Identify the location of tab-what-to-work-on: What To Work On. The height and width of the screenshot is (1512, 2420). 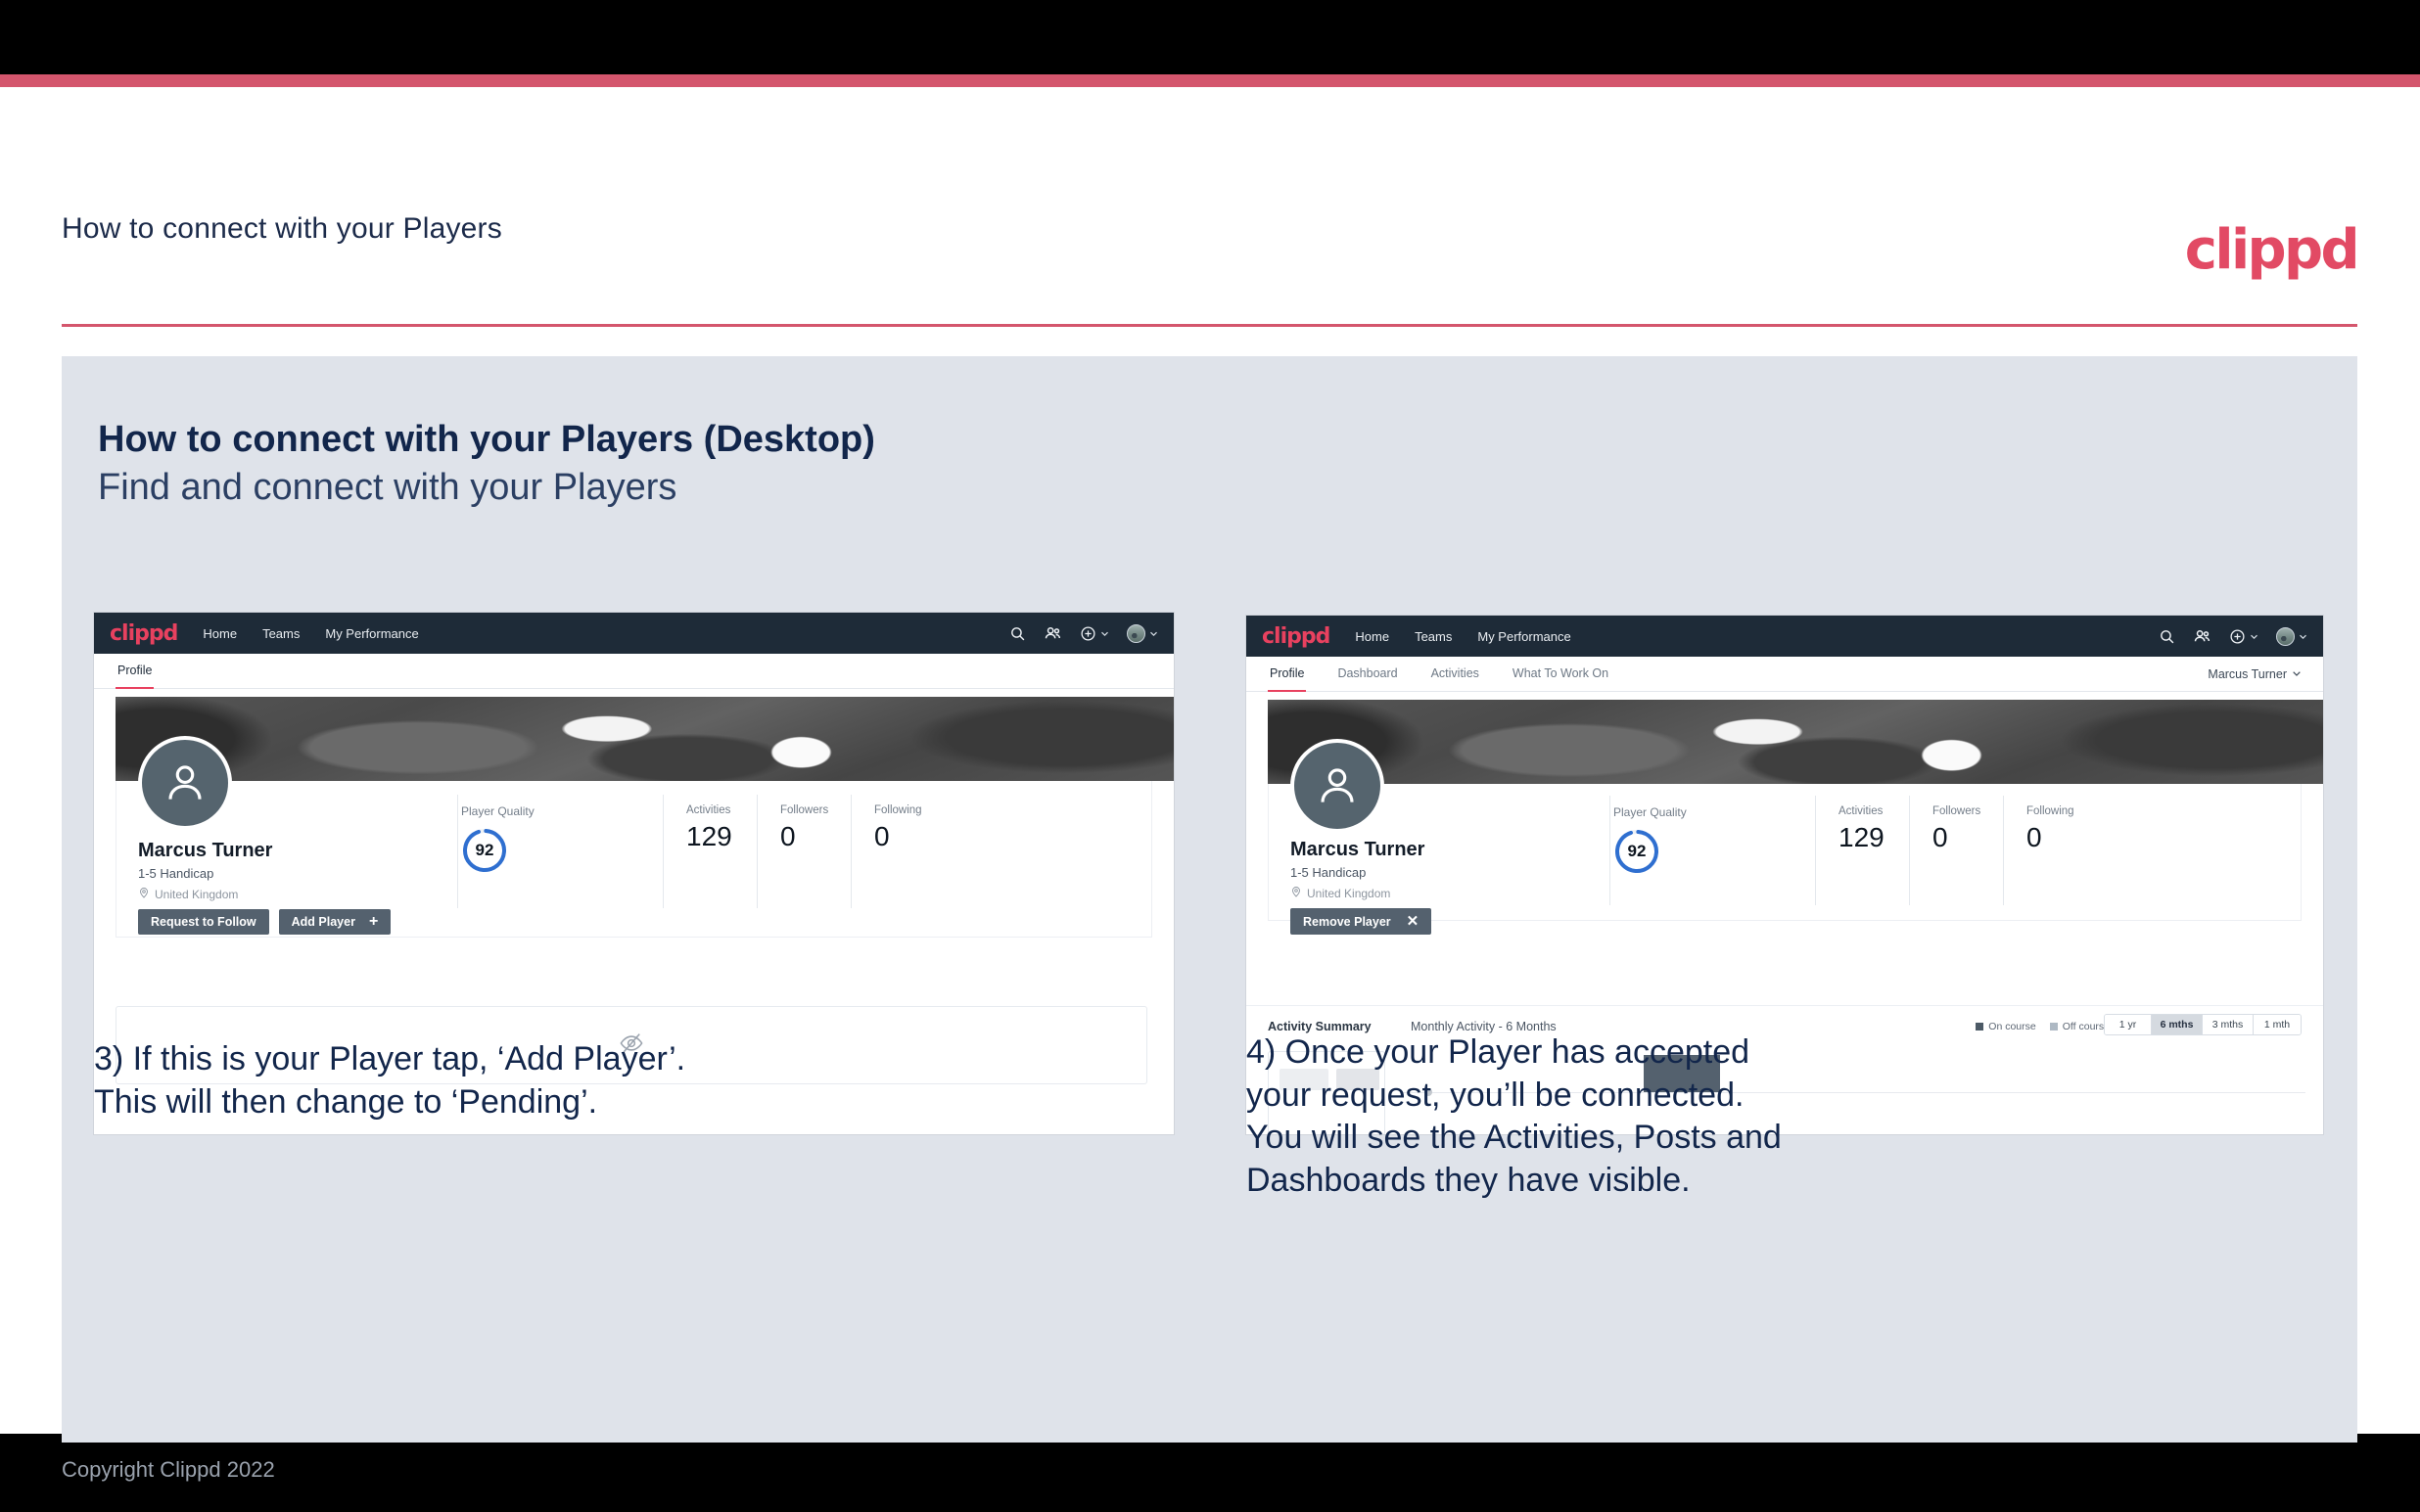
(1560, 674).